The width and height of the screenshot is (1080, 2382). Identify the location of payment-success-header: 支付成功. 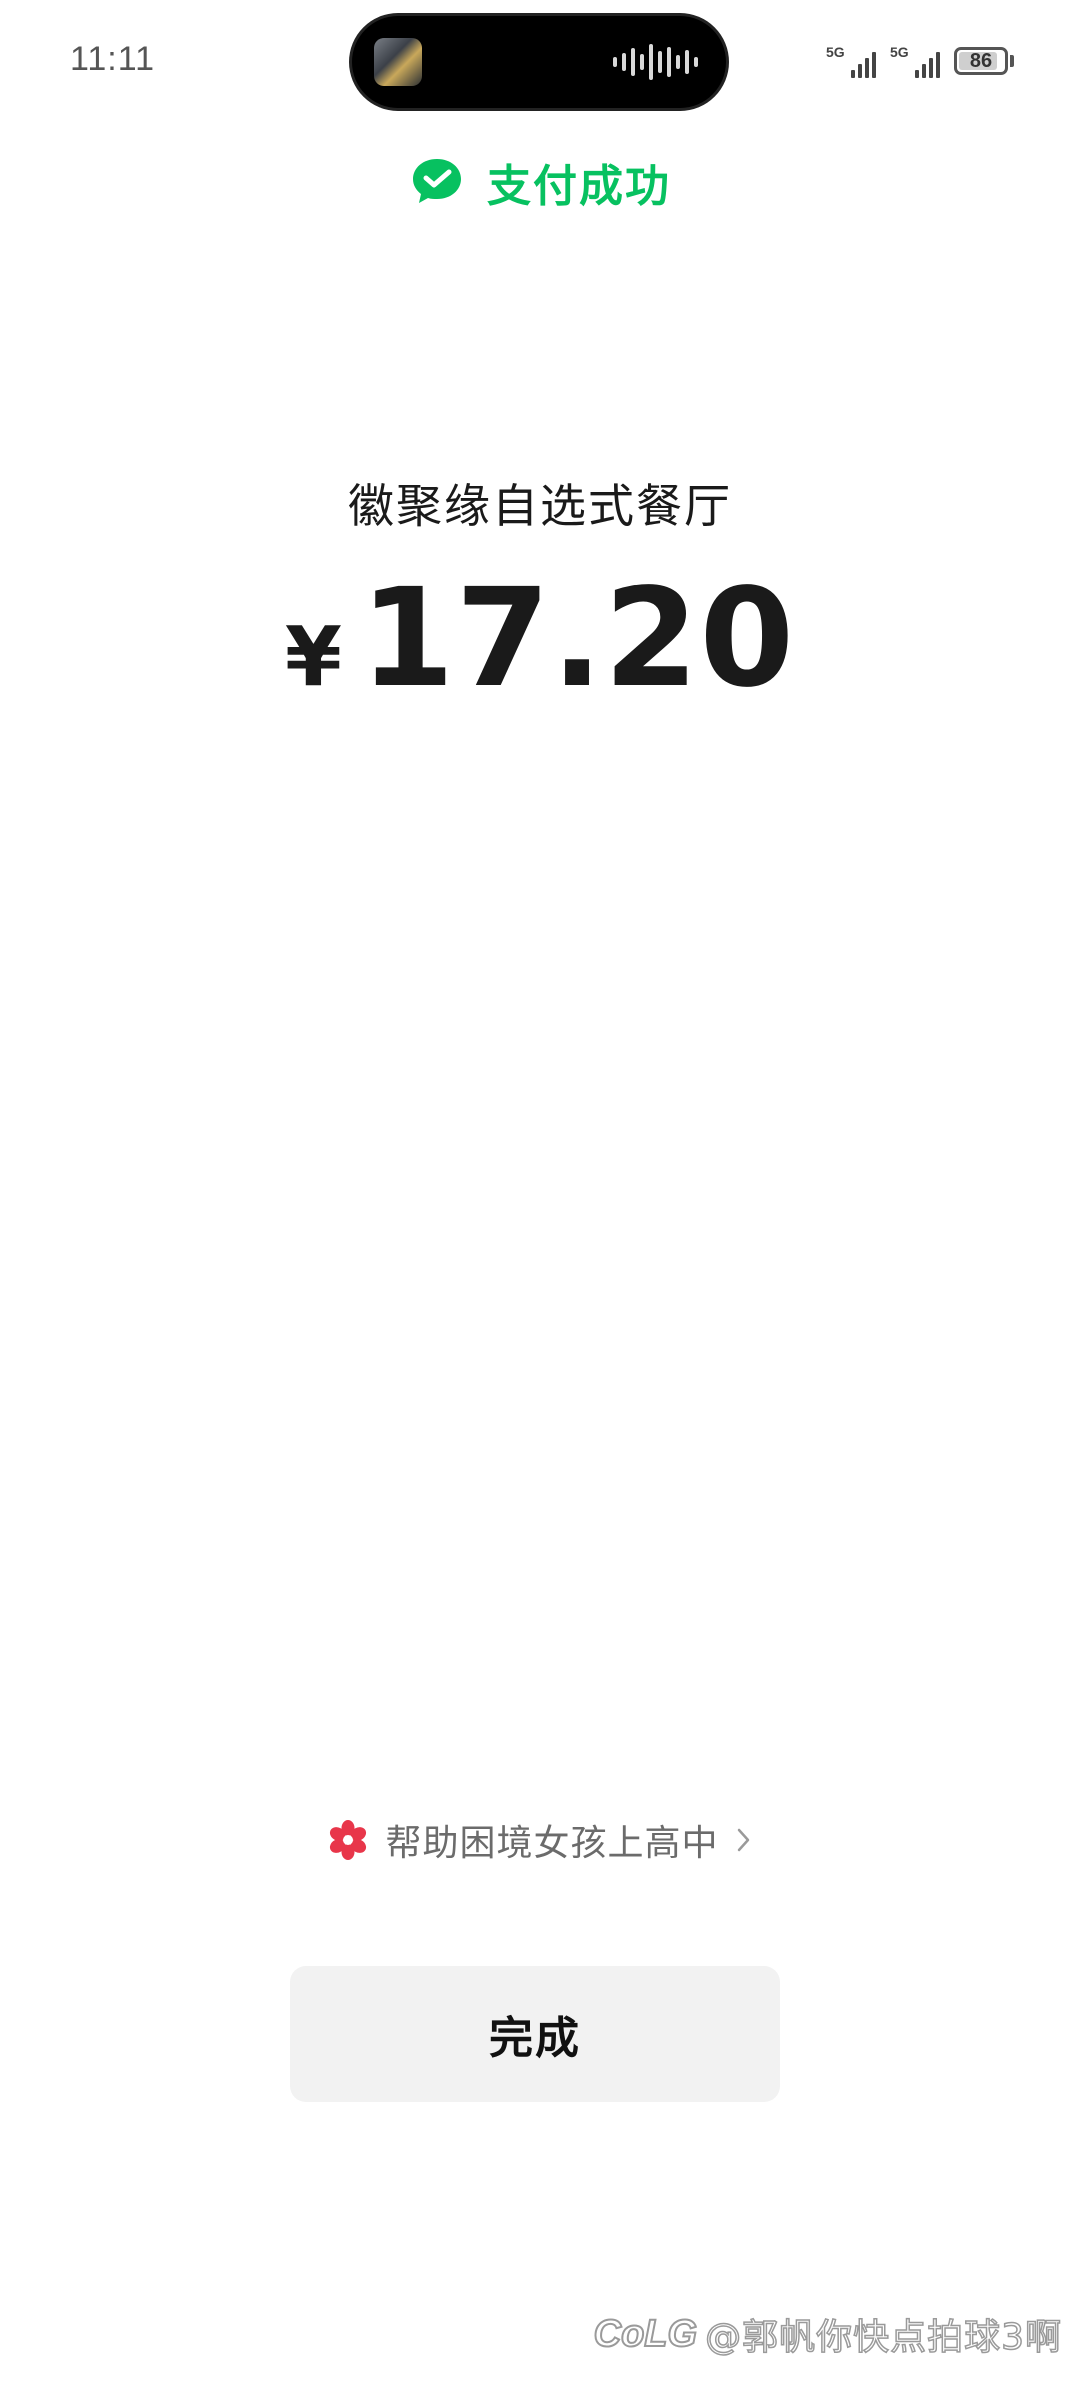
(540, 182).